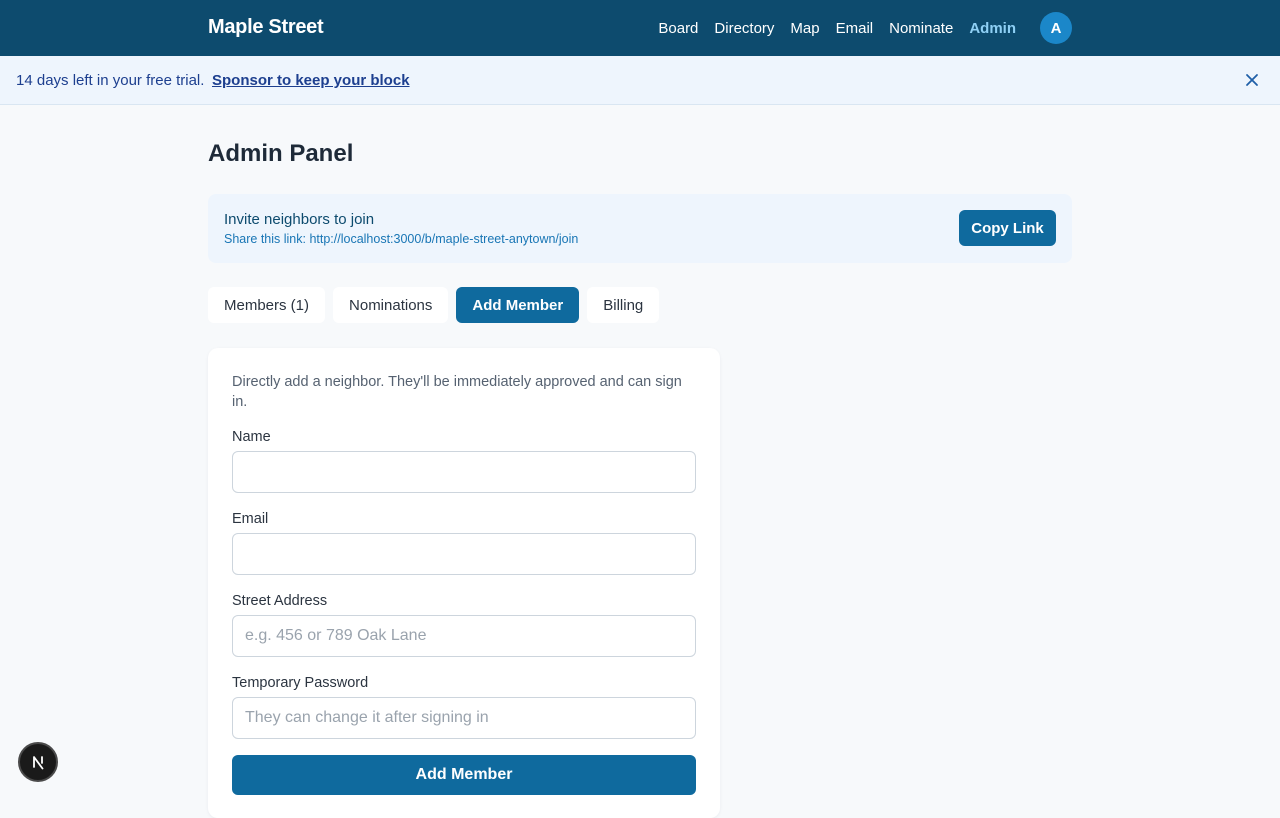 The height and width of the screenshot is (818, 1280). I want to click on add-member-submit-button: Add Member, so click(464, 775).